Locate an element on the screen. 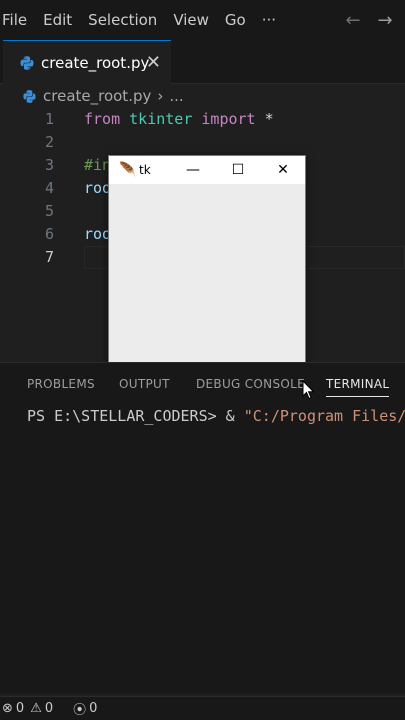 The width and height of the screenshot is (405, 720). arrow-right-icon: → is located at coordinates (385, 20).